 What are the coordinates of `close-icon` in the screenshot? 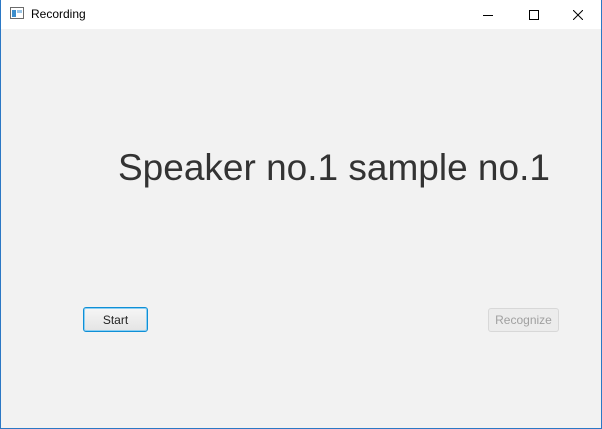 It's located at (578, 14).